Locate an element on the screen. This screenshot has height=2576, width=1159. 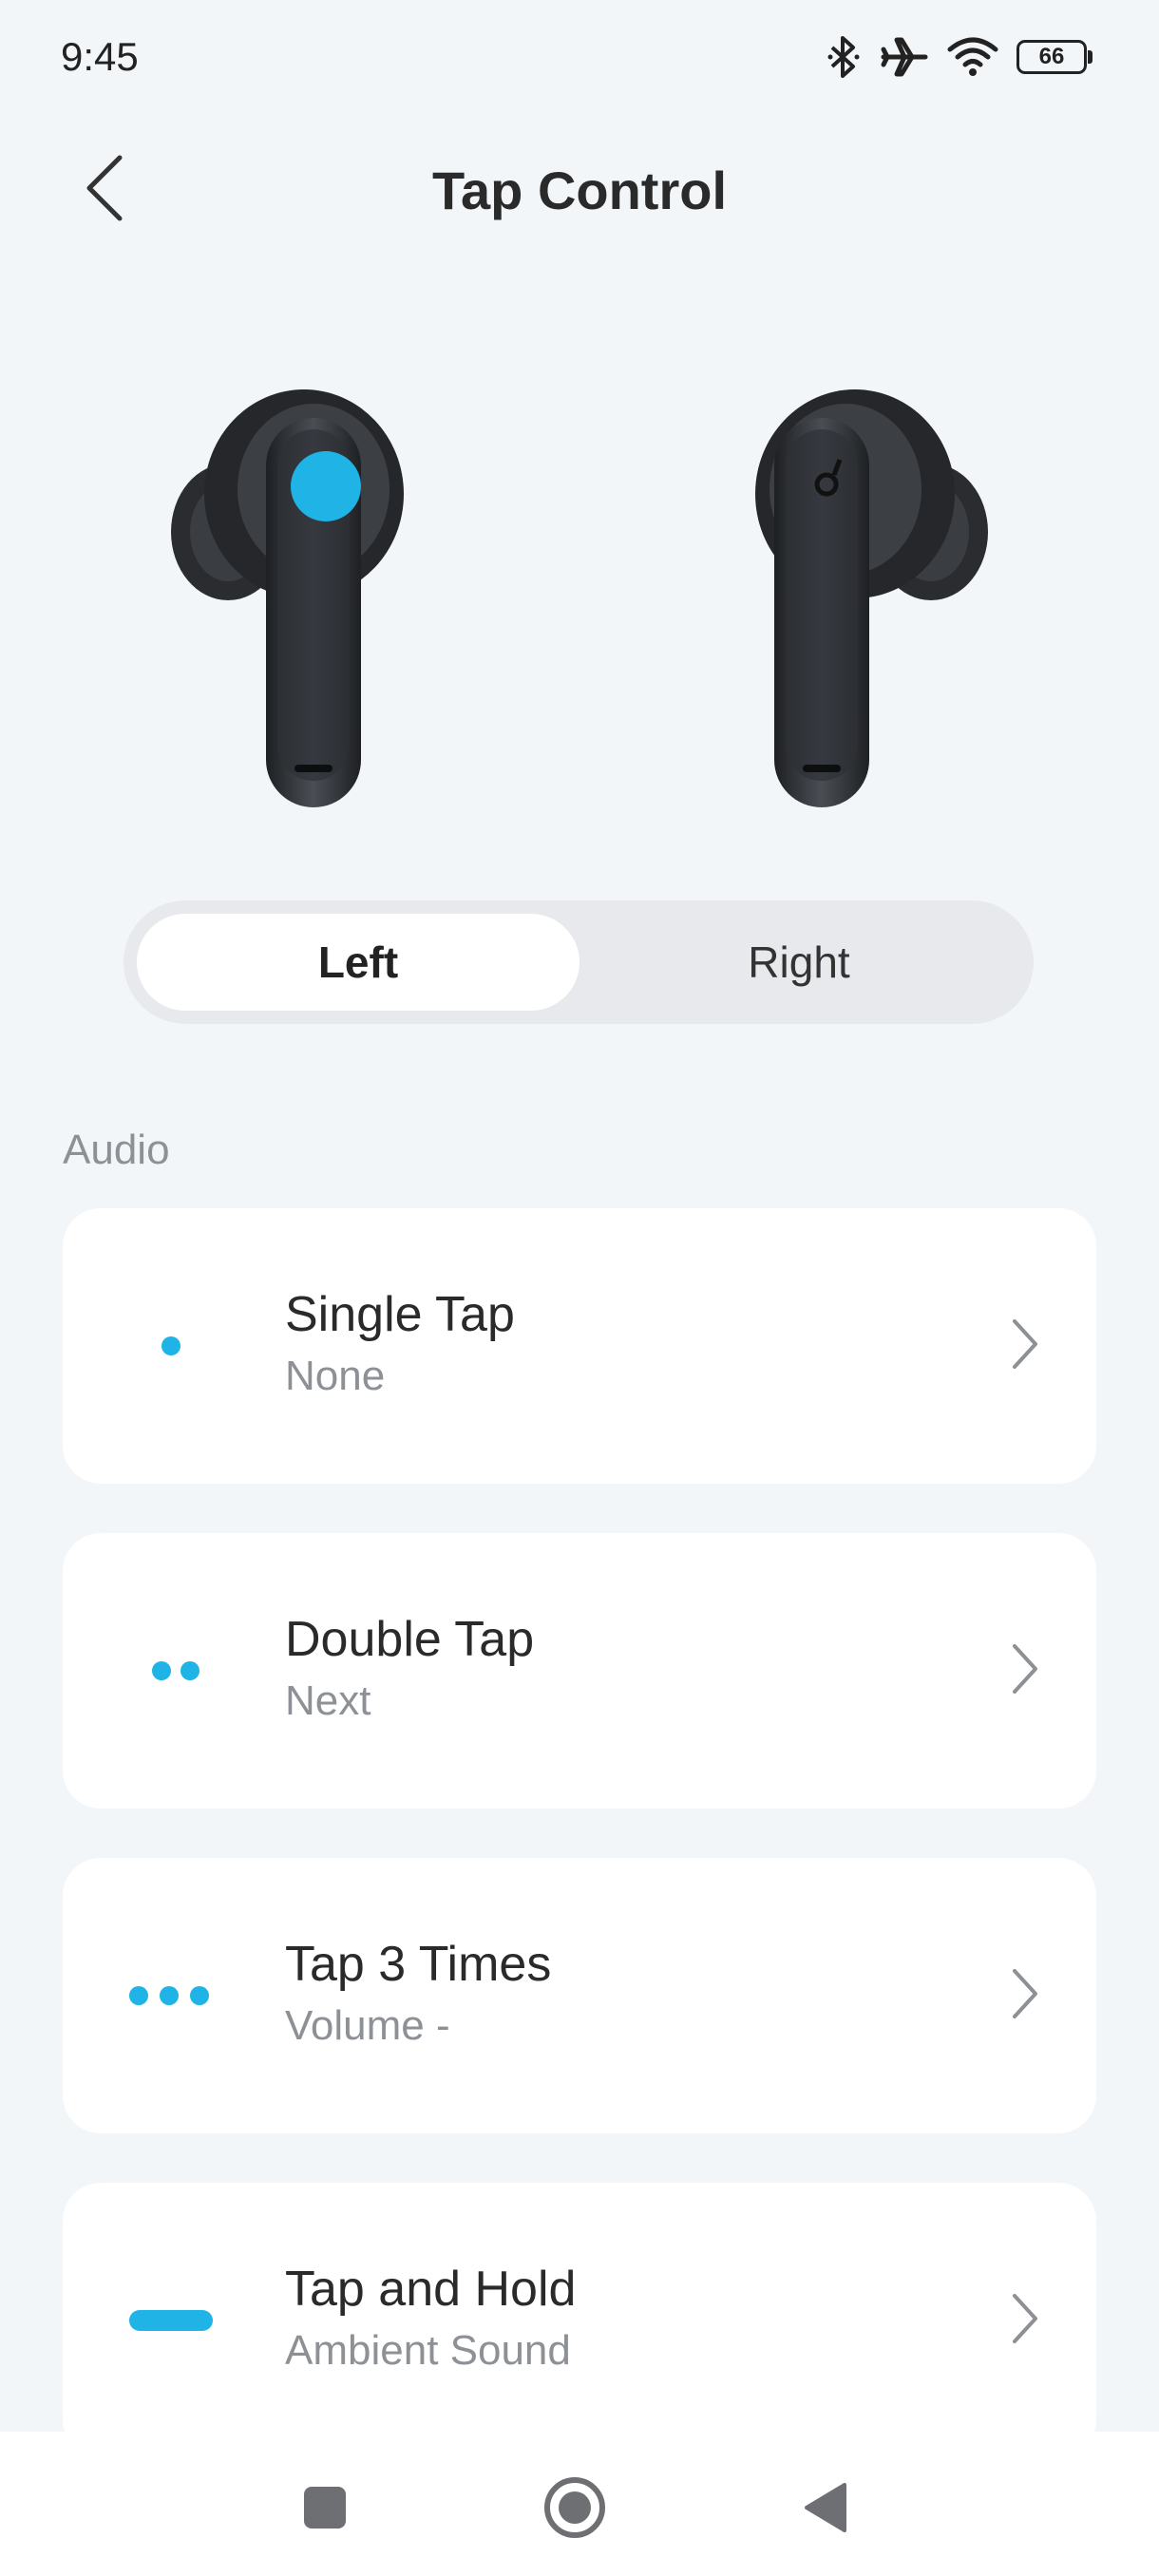
right-earbud-image is located at coordinates (871, 598).